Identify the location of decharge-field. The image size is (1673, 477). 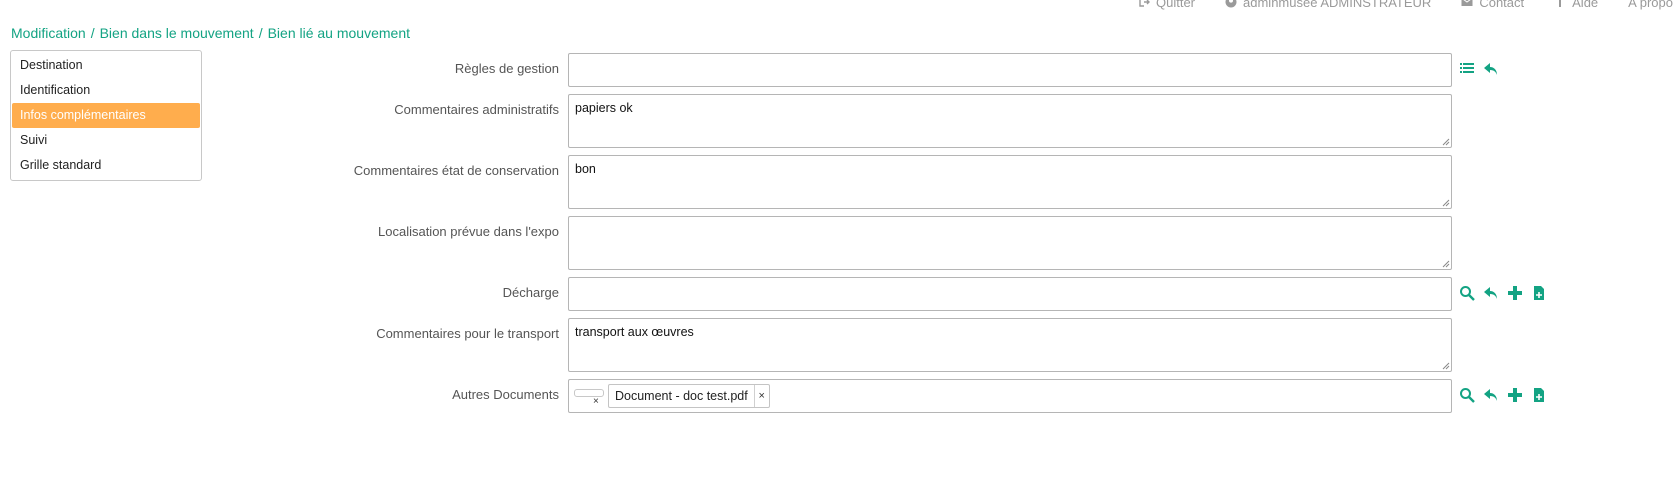
(1010, 294).